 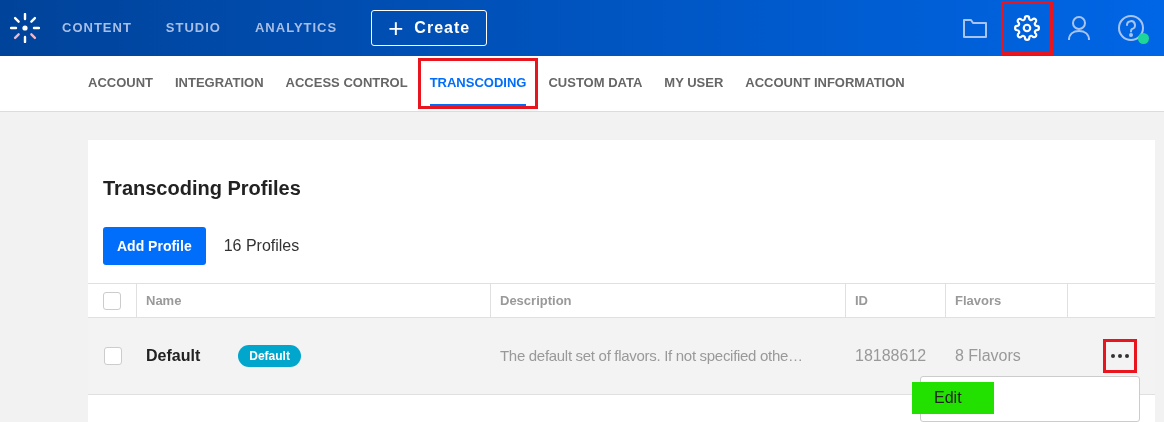 What do you see at coordinates (164, 300) in the screenshot?
I see `column-header: Name` at bounding box center [164, 300].